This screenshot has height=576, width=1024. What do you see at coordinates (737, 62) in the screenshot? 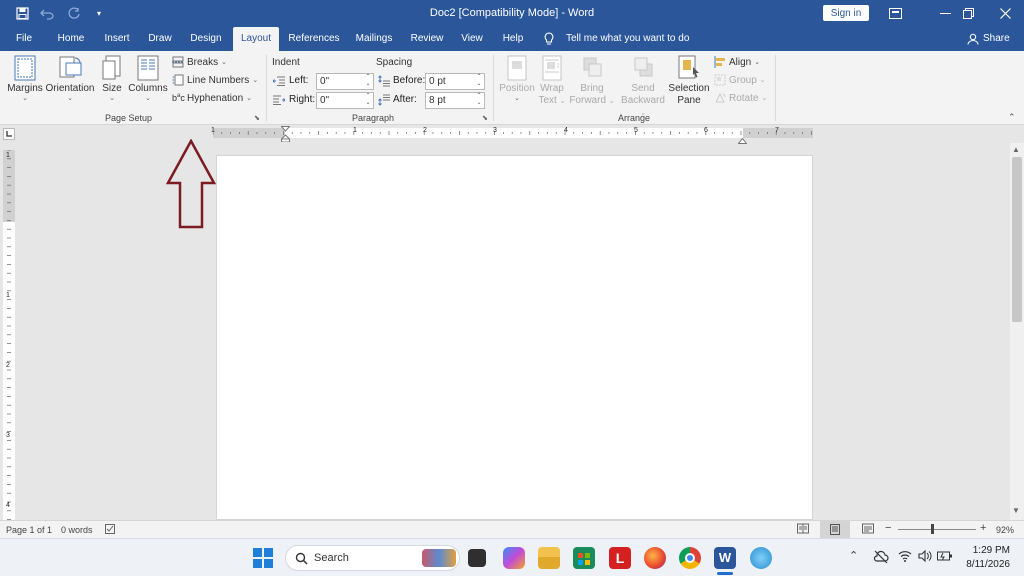
I see `align-button: Align ⌄` at bounding box center [737, 62].